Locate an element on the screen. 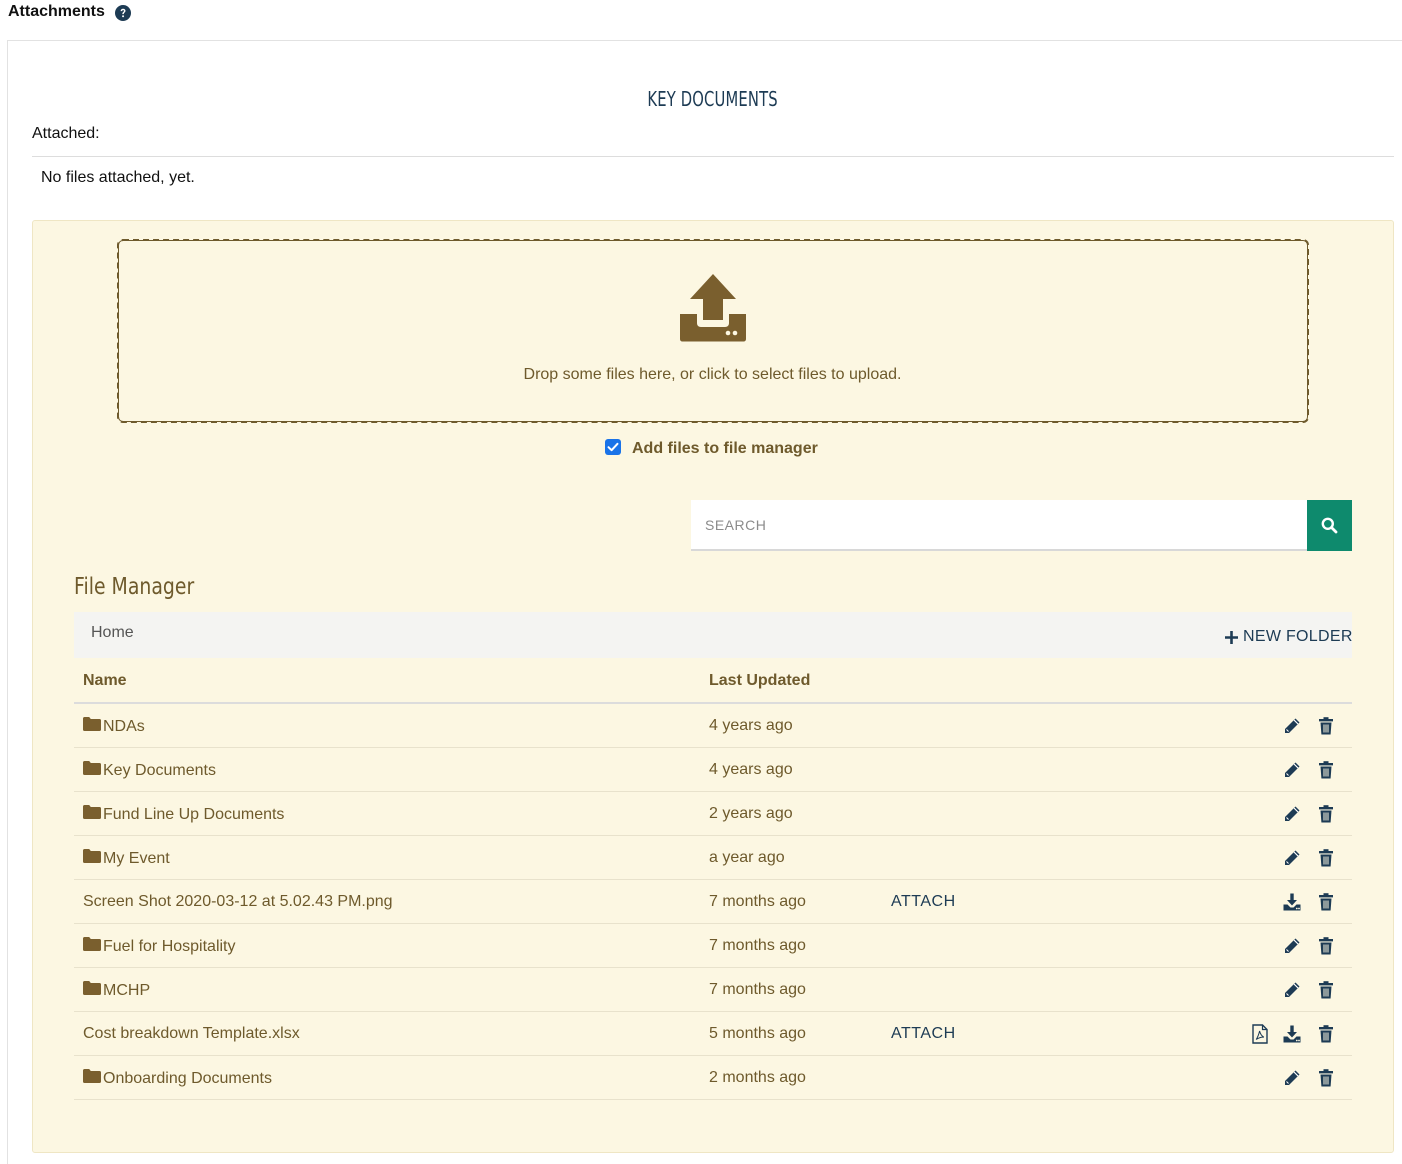 The image size is (1402, 1164). search-icon is located at coordinates (1329, 525).